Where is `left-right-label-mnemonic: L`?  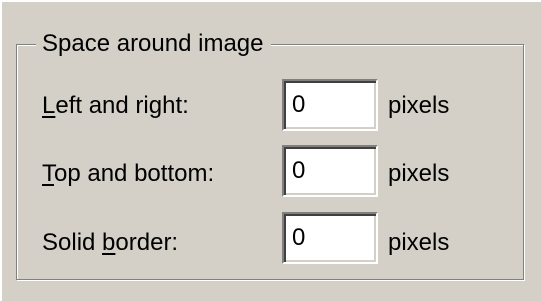
left-right-label-mnemonic: L is located at coordinates (49, 105).